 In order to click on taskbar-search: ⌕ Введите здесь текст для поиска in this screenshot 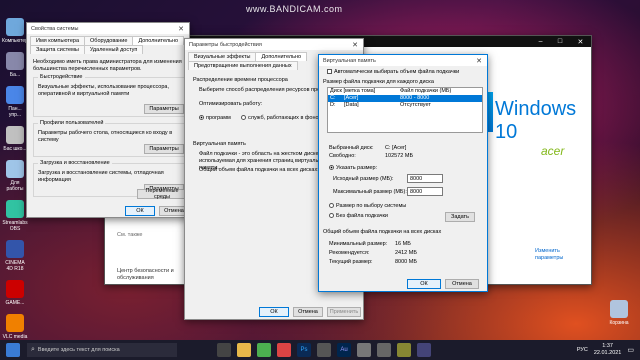, I will do `click(102, 350)`.